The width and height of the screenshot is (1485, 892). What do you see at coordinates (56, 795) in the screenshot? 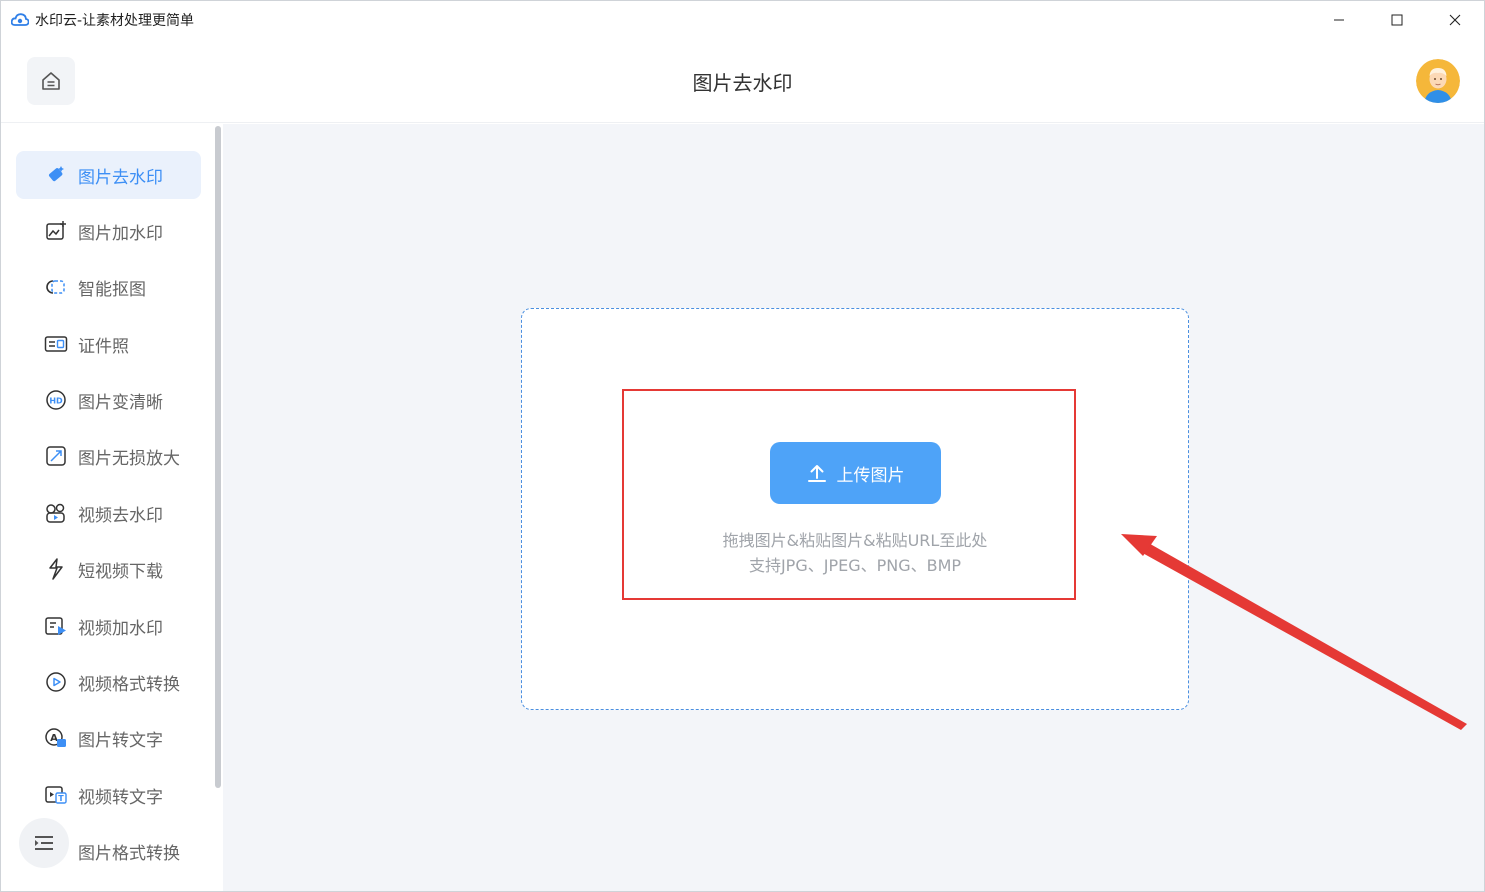
I see `video-text-icon: T` at bounding box center [56, 795].